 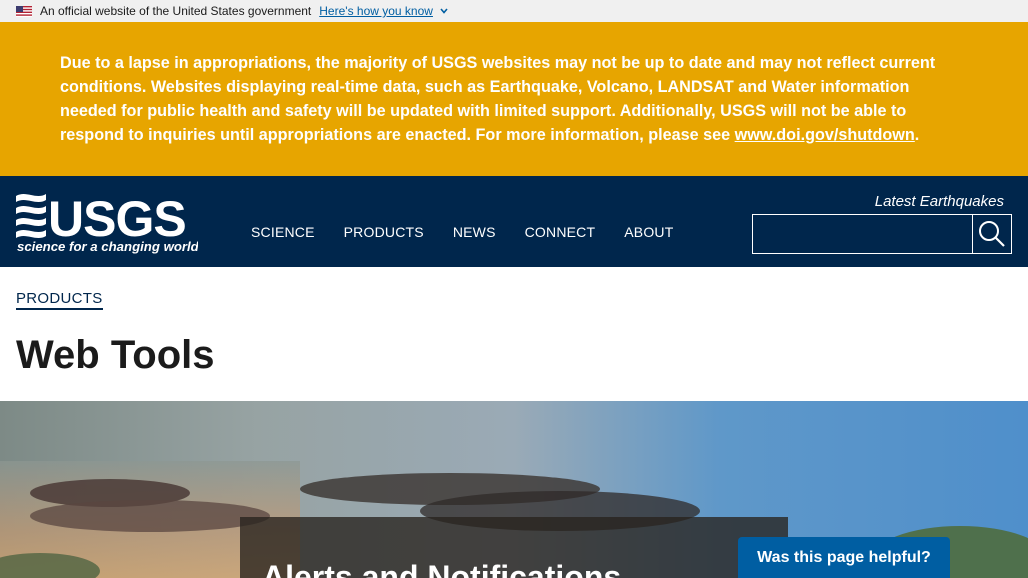 I want to click on search-button, so click(x=992, y=234).